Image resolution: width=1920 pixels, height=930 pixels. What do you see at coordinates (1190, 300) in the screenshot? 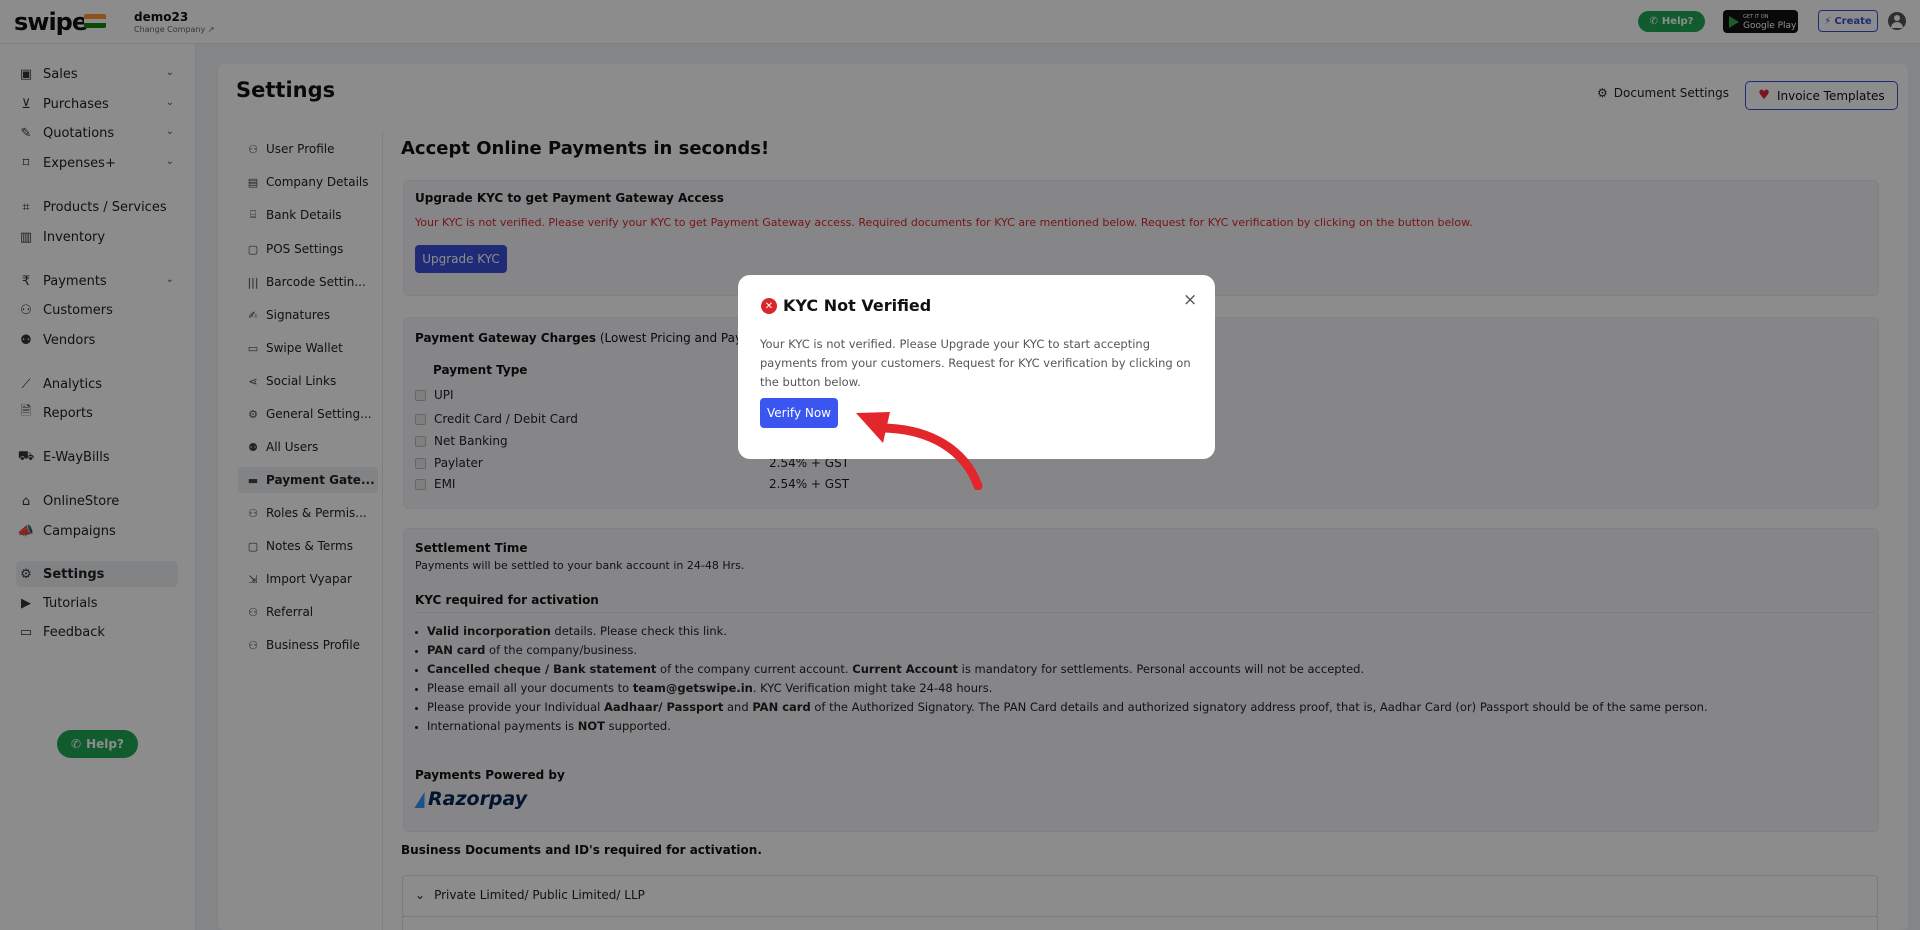
I see `close-icon: ×` at bounding box center [1190, 300].